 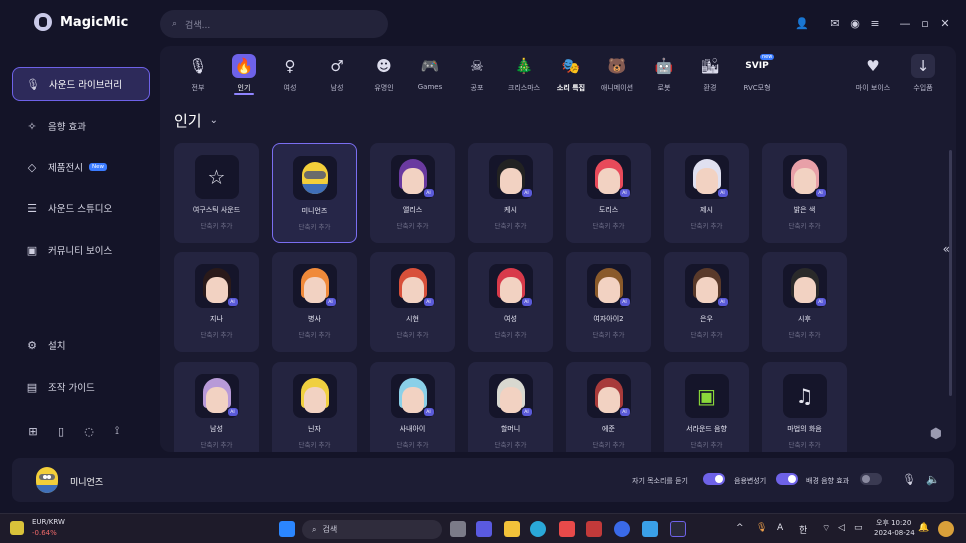 I want to click on category-christmas: 🎄 크리스마스, so click(x=524, y=77).